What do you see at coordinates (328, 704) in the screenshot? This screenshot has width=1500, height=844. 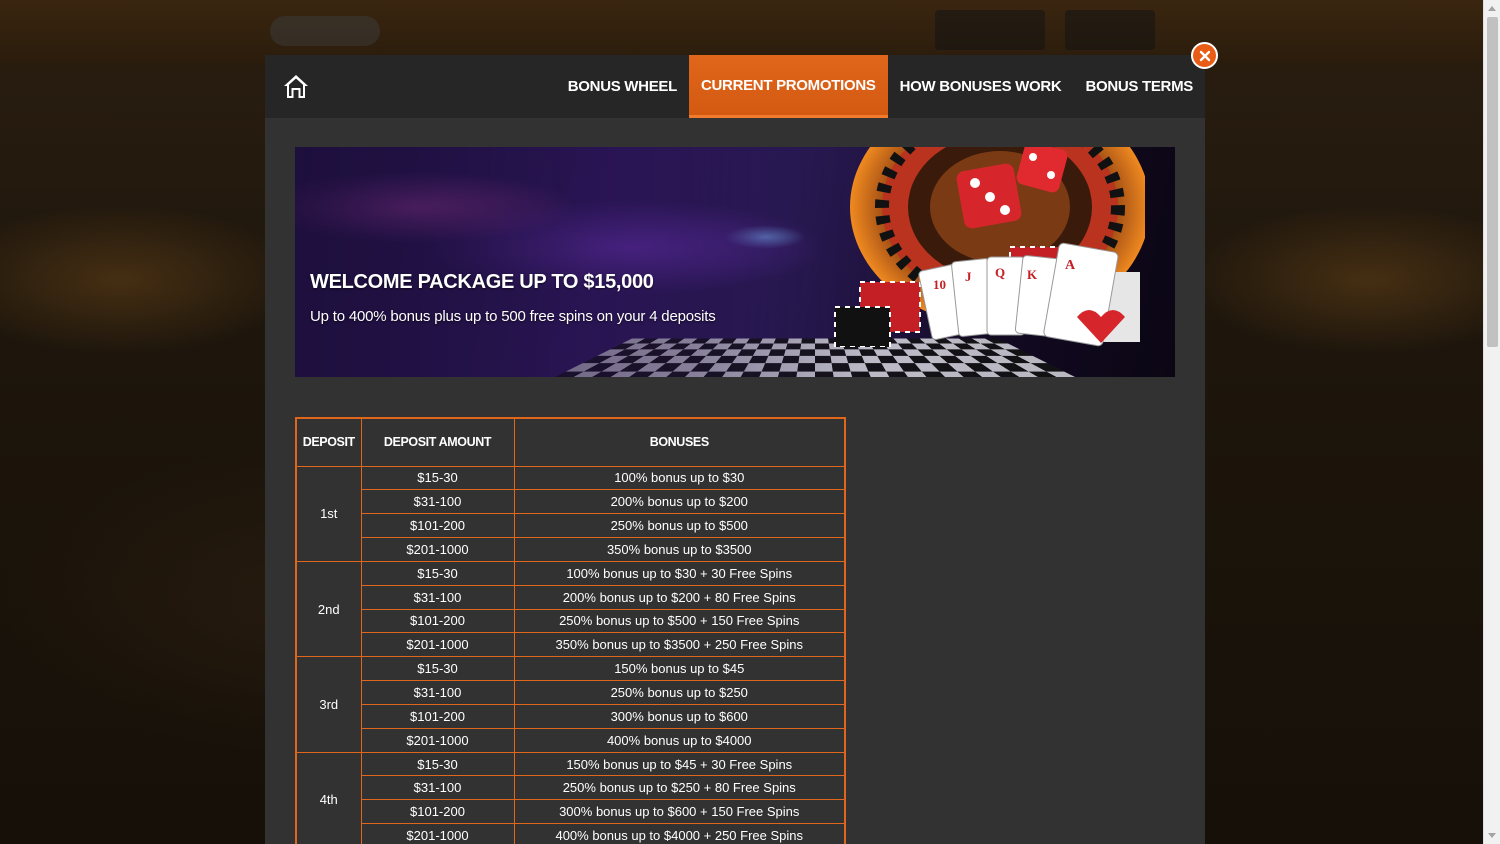 I see `deposit-number-cell: 3rd` at bounding box center [328, 704].